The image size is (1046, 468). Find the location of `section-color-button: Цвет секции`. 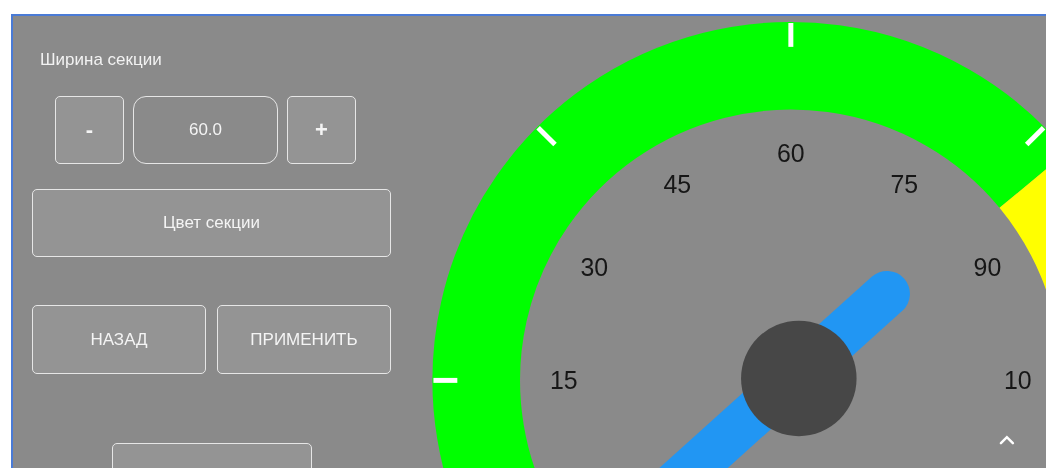

section-color-button: Цвет секции is located at coordinates (211, 223).